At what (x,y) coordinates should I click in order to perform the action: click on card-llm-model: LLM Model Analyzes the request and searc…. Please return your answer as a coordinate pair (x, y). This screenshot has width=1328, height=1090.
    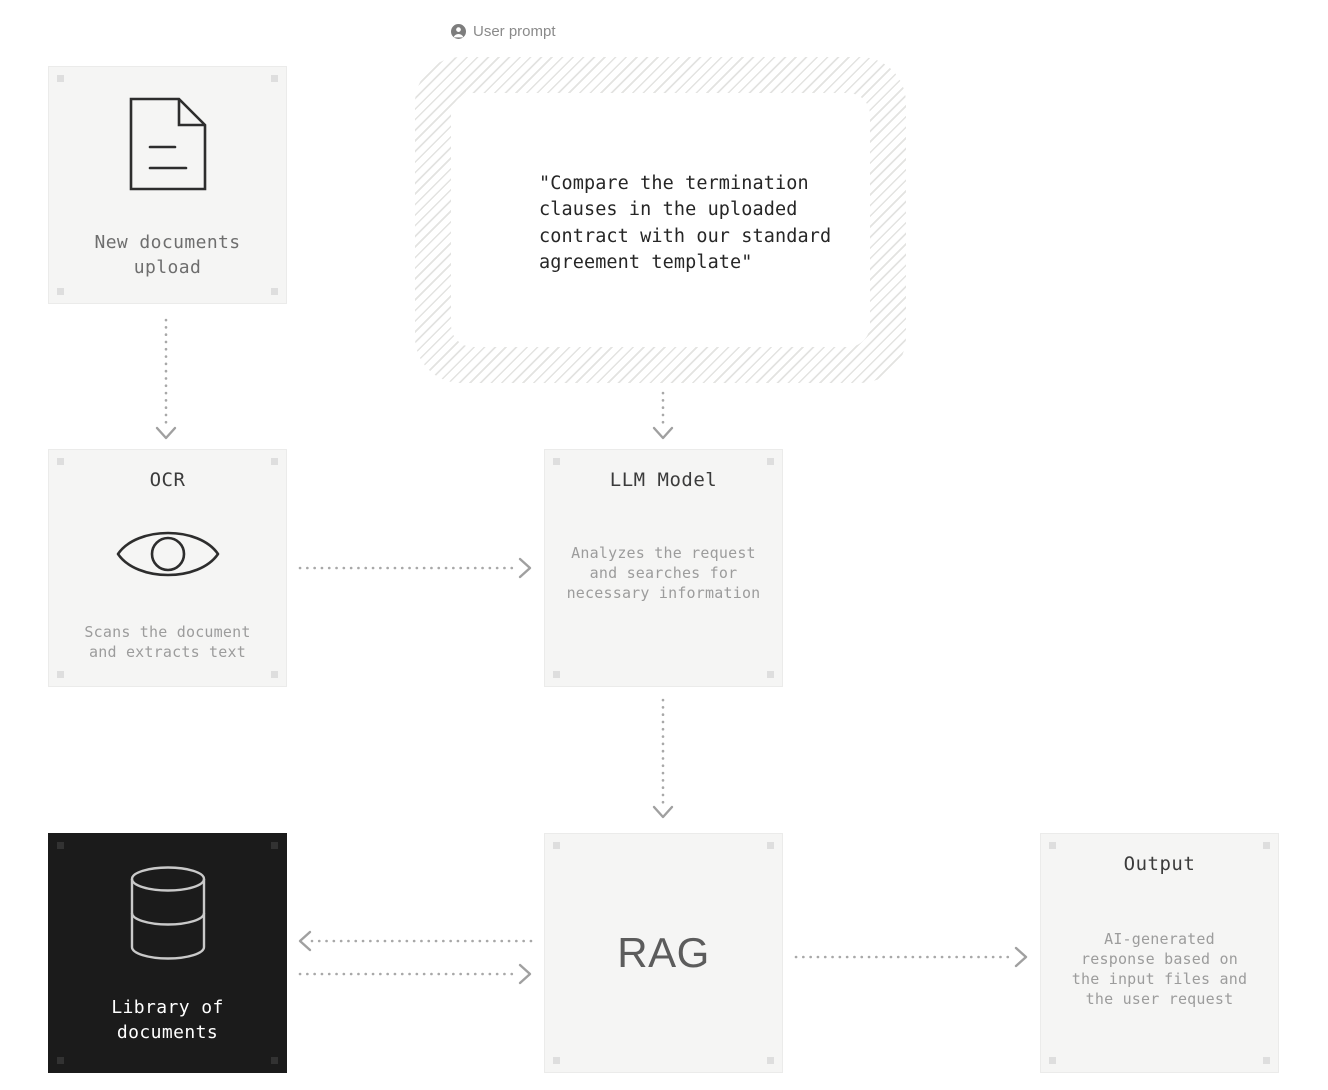
    Looking at the image, I should click on (663, 568).